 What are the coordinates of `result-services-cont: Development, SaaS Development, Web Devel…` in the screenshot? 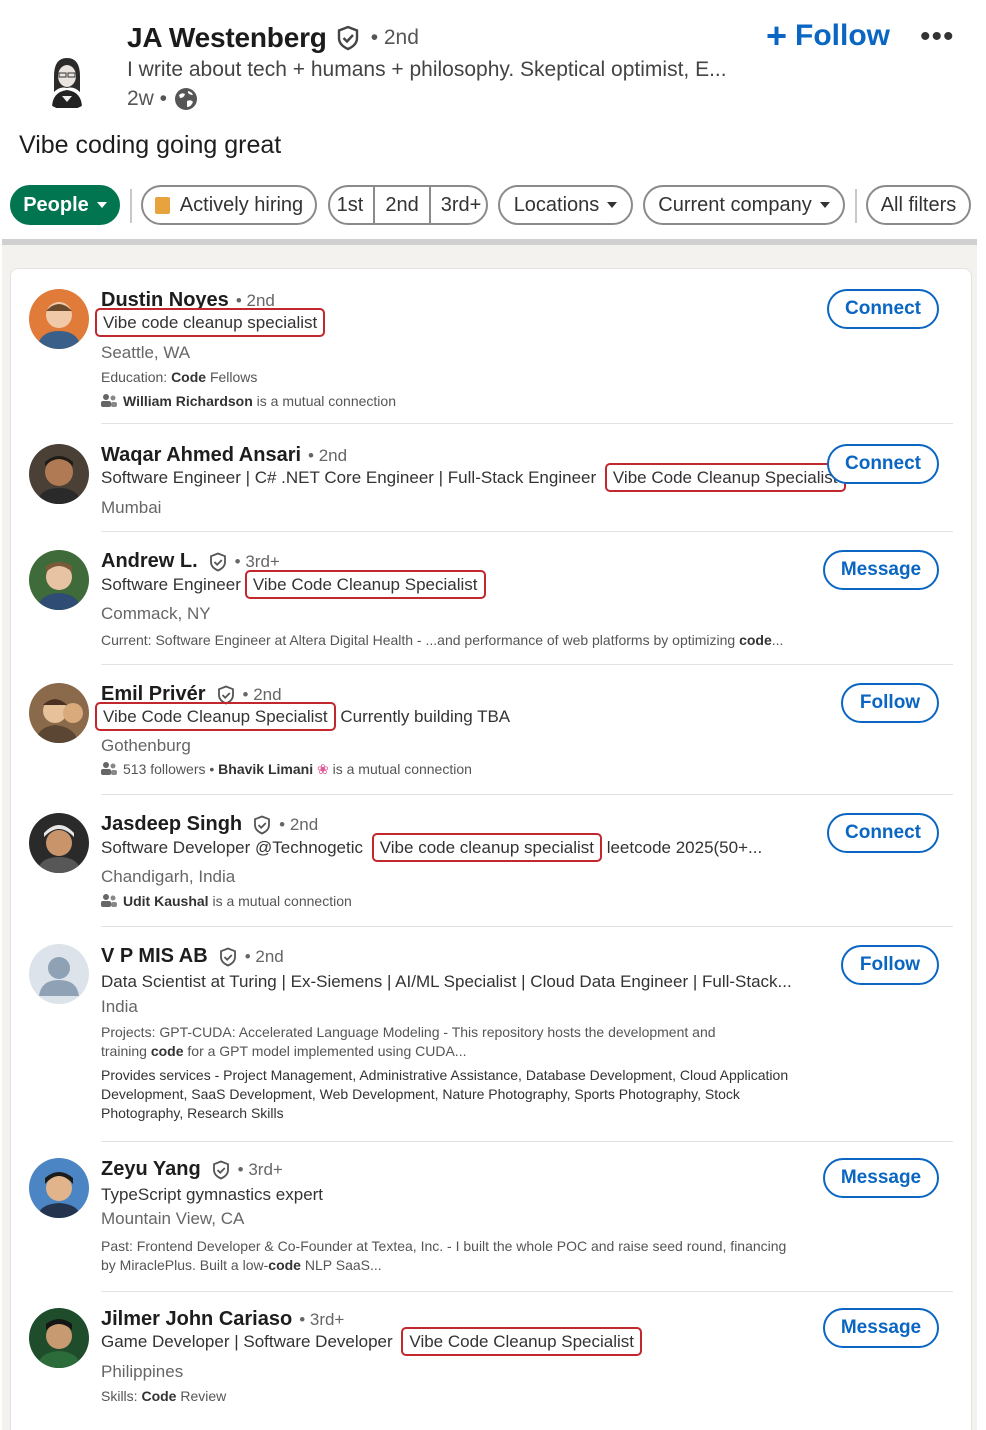 It's located at (420, 1094).